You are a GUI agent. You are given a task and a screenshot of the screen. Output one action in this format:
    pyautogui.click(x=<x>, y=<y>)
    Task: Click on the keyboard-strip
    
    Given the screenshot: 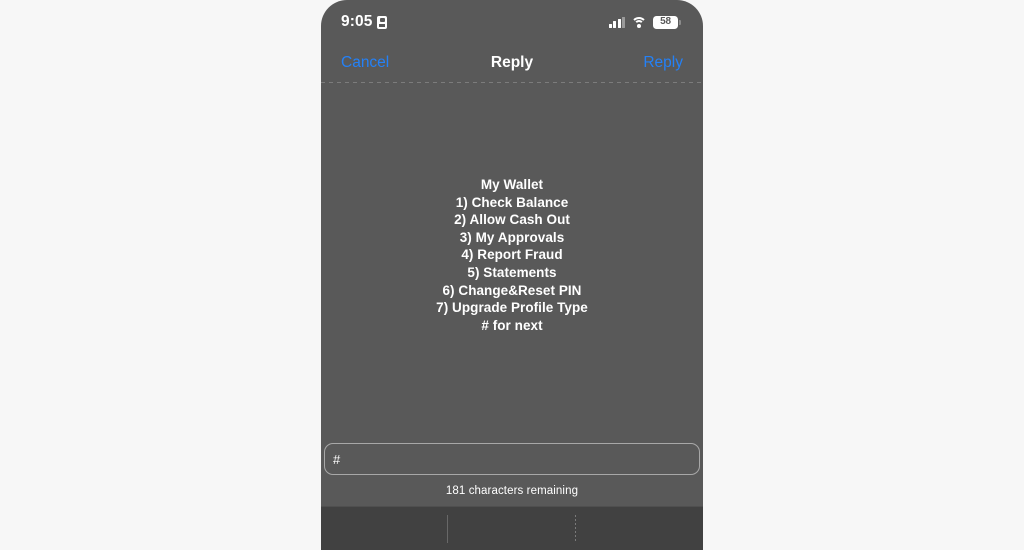 What is the action you would take?
    pyautogui.click(x=512, y=528)
    